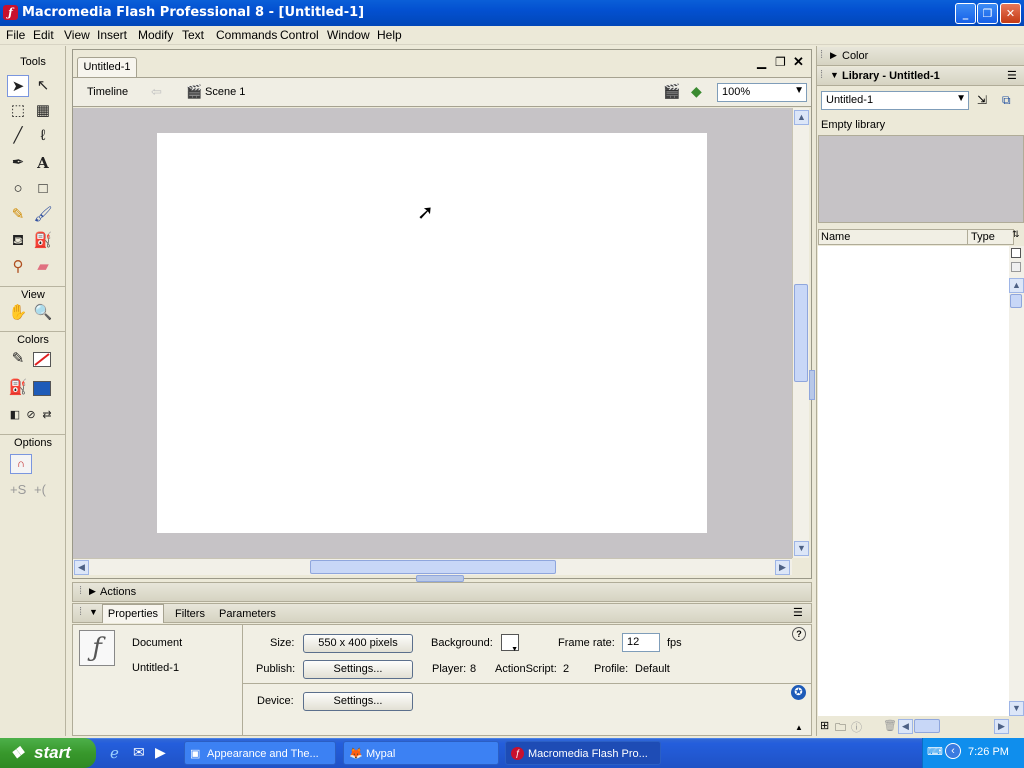 This screenshot has height=768, width=1024. Describe the element at coordinates (358, 643) in the screenshot. I see `size-button: 550 x 400 pixels` at that location.